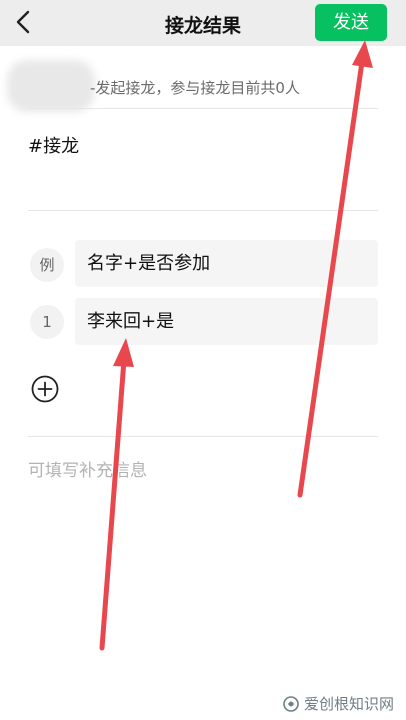  Describe the element at coordinates (362, 54) in the screenshot. I see `arrow-to-send-head` at that location.